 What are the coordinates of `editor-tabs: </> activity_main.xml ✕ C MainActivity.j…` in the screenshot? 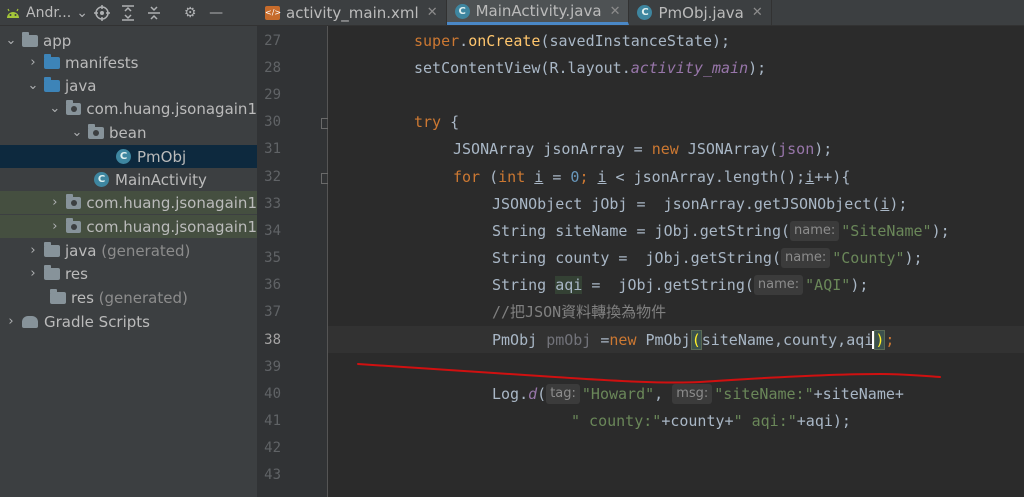 It's located at (640, 13).